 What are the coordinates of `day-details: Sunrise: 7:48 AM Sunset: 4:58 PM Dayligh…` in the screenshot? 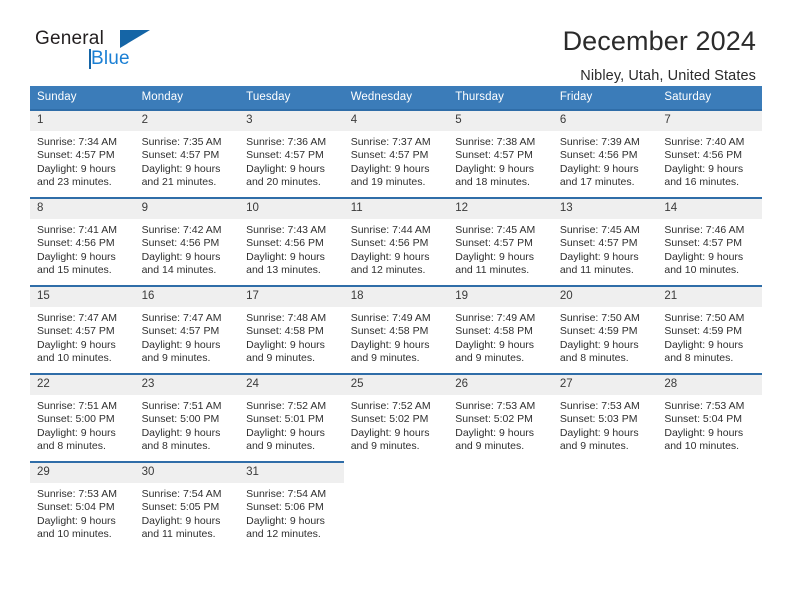 It's located at (291, 336).